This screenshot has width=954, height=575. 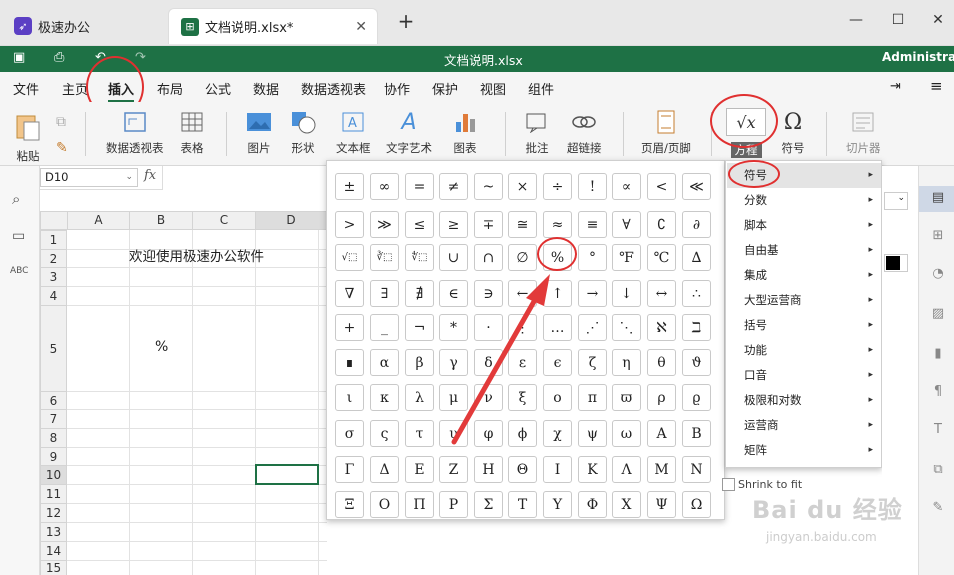 I want to click on menu-pivot: 数据透视表, so click(x=333, y=88).